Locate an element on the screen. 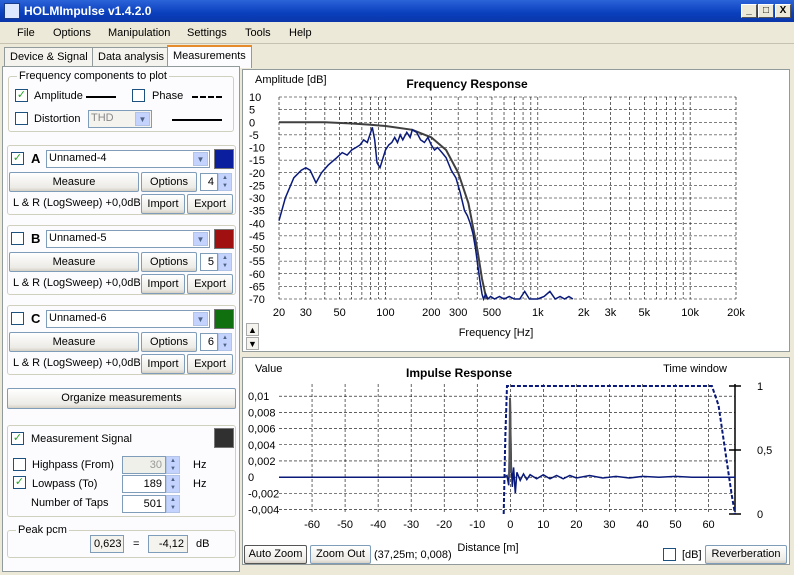 This screenshot has height=575, width=794. tab-measurements: Measurements is located at coordinates (209, 56).